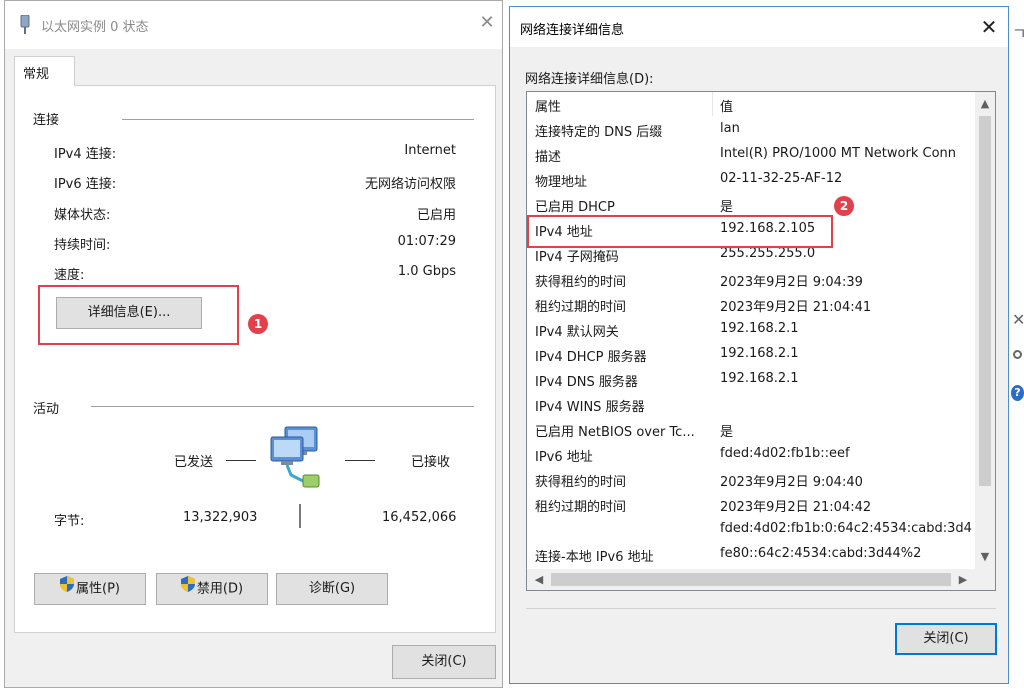 This screenshot has width=1024, height=693. What do you see at coordinates (844, 206) in the screenshot?
I see `step-marker-2: 2` at bounding box center [844, 206].